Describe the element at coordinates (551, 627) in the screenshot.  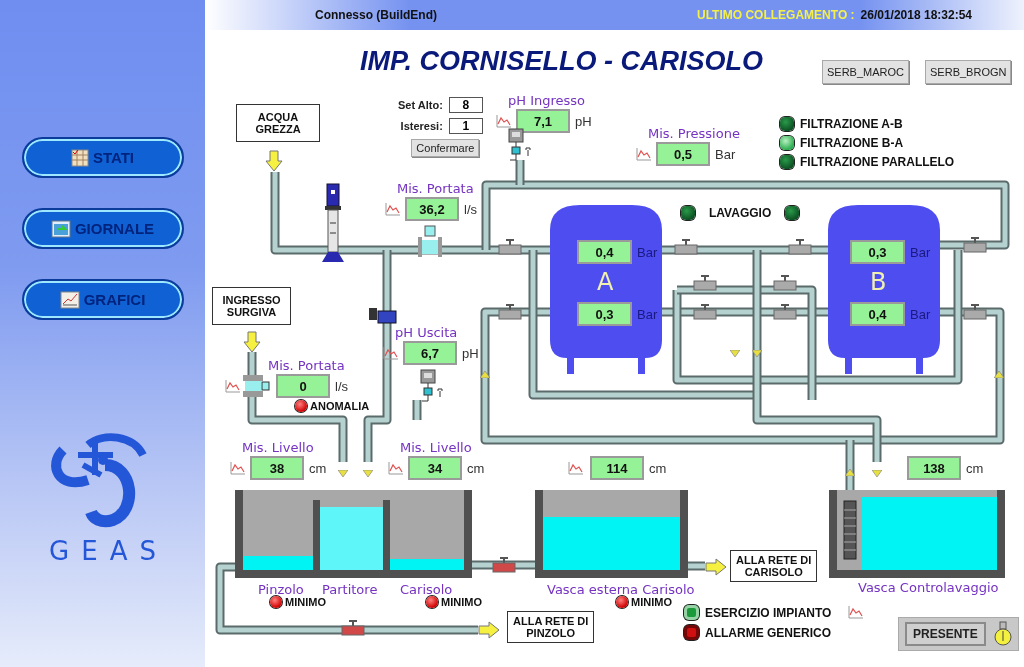
I see `outlet-label: ALLA RETE DI PINZOLO` at that location.